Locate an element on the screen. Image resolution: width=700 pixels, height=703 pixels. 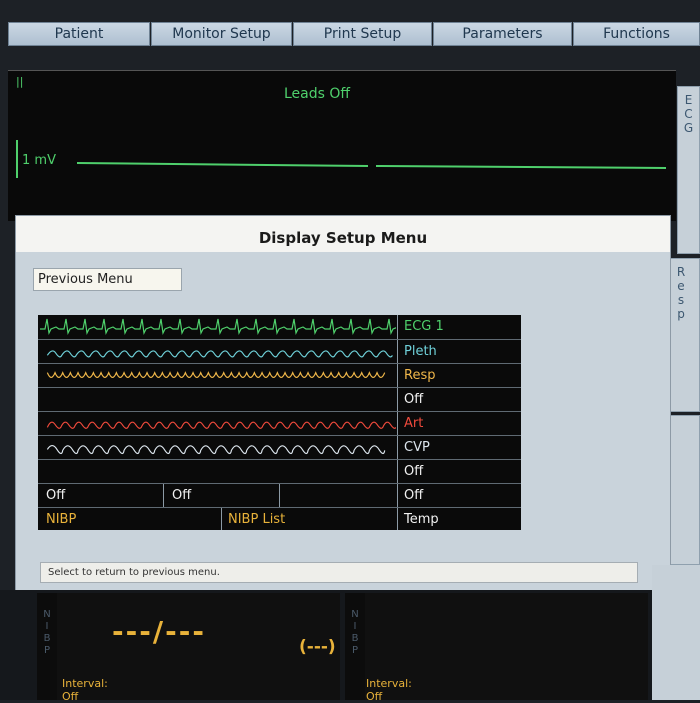
numeric-slot-1: Off is located at coordinates (100, 495).